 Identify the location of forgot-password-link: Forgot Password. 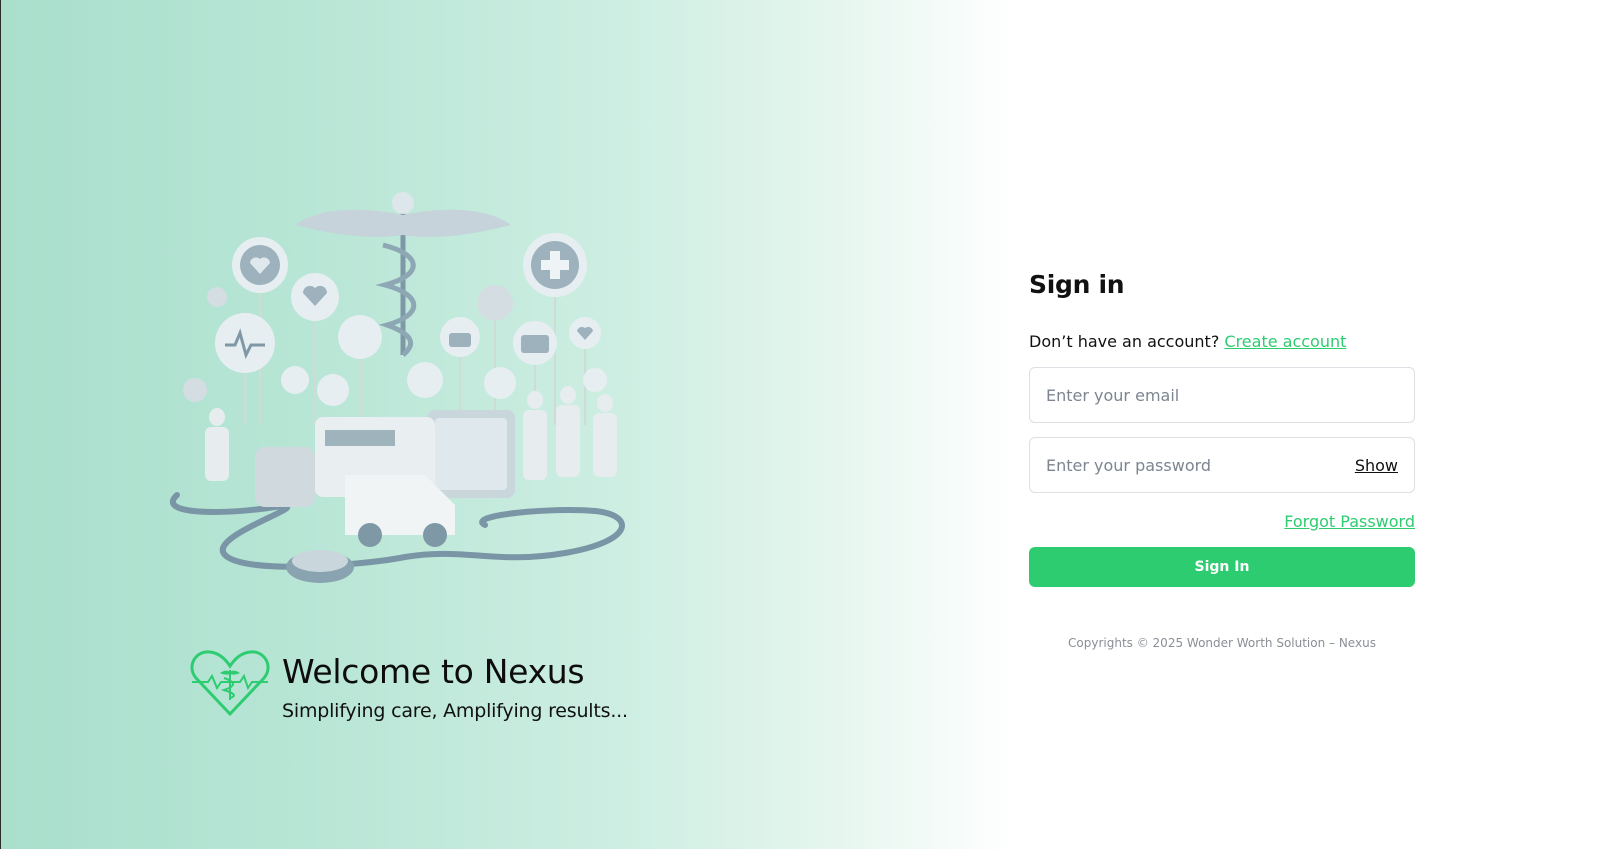
(1349, 521).